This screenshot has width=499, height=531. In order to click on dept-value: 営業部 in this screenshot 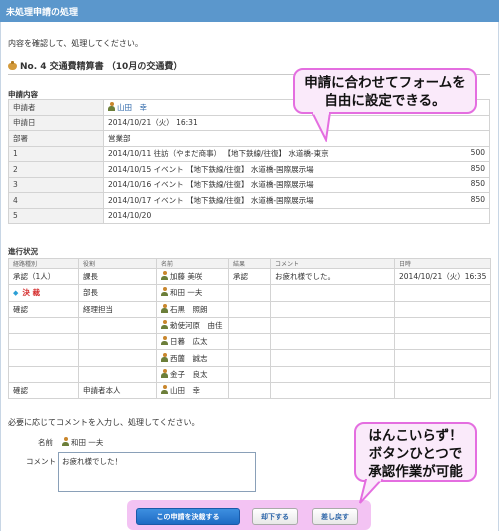, I will do `click(296, 138)`.